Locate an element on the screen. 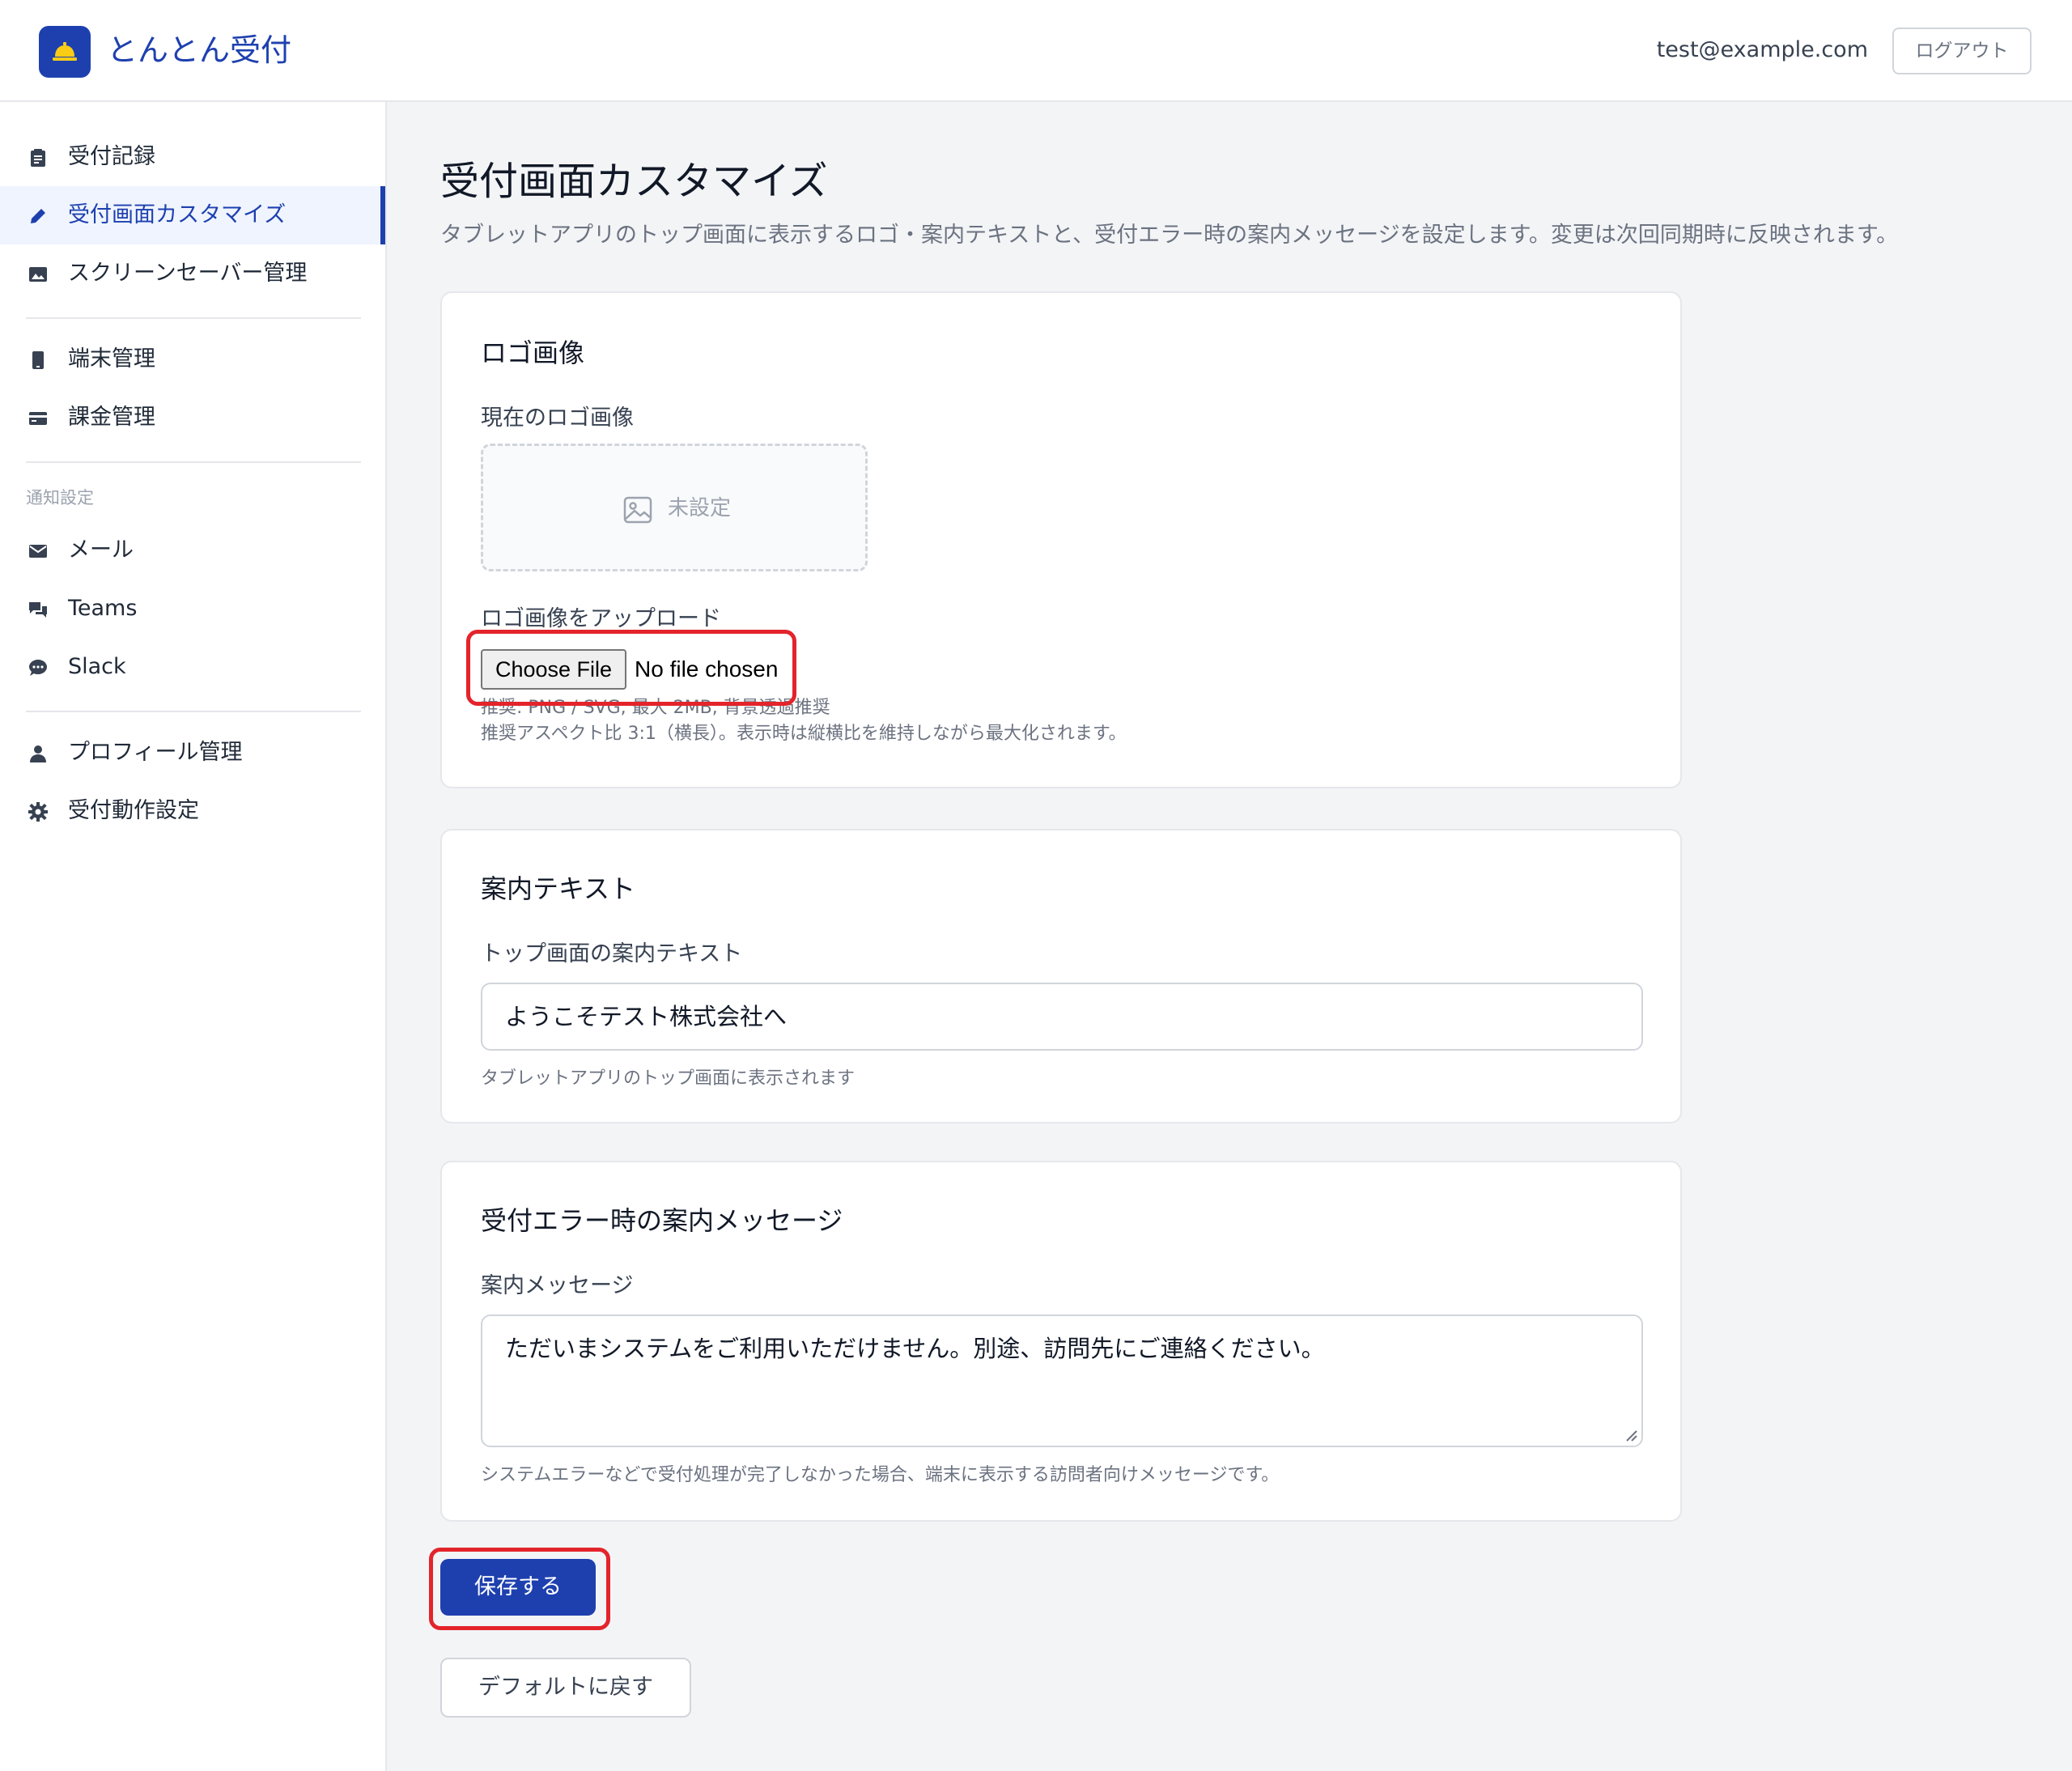  pencil-icon is located at coordinates (38, 216).